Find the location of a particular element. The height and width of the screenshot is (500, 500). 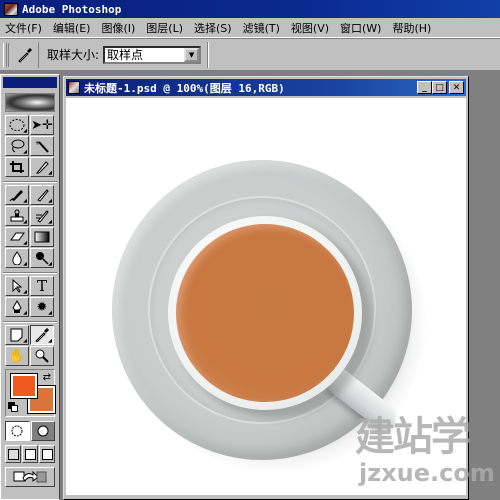

chevron-down-icon: ▼ is located at coordinates (192, 54).